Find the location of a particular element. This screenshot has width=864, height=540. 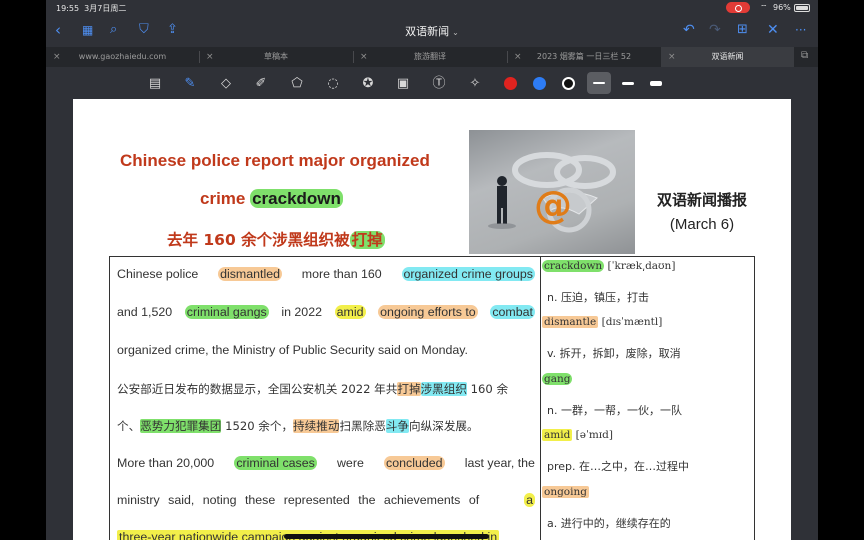

home-indicator is located at coordinates (386, 536).